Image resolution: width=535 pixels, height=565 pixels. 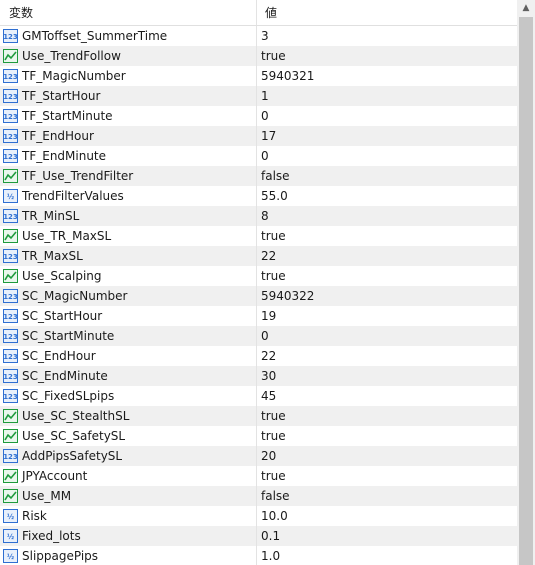 I want to click on column-header-variable: 変数, so click(x=128, y=12).